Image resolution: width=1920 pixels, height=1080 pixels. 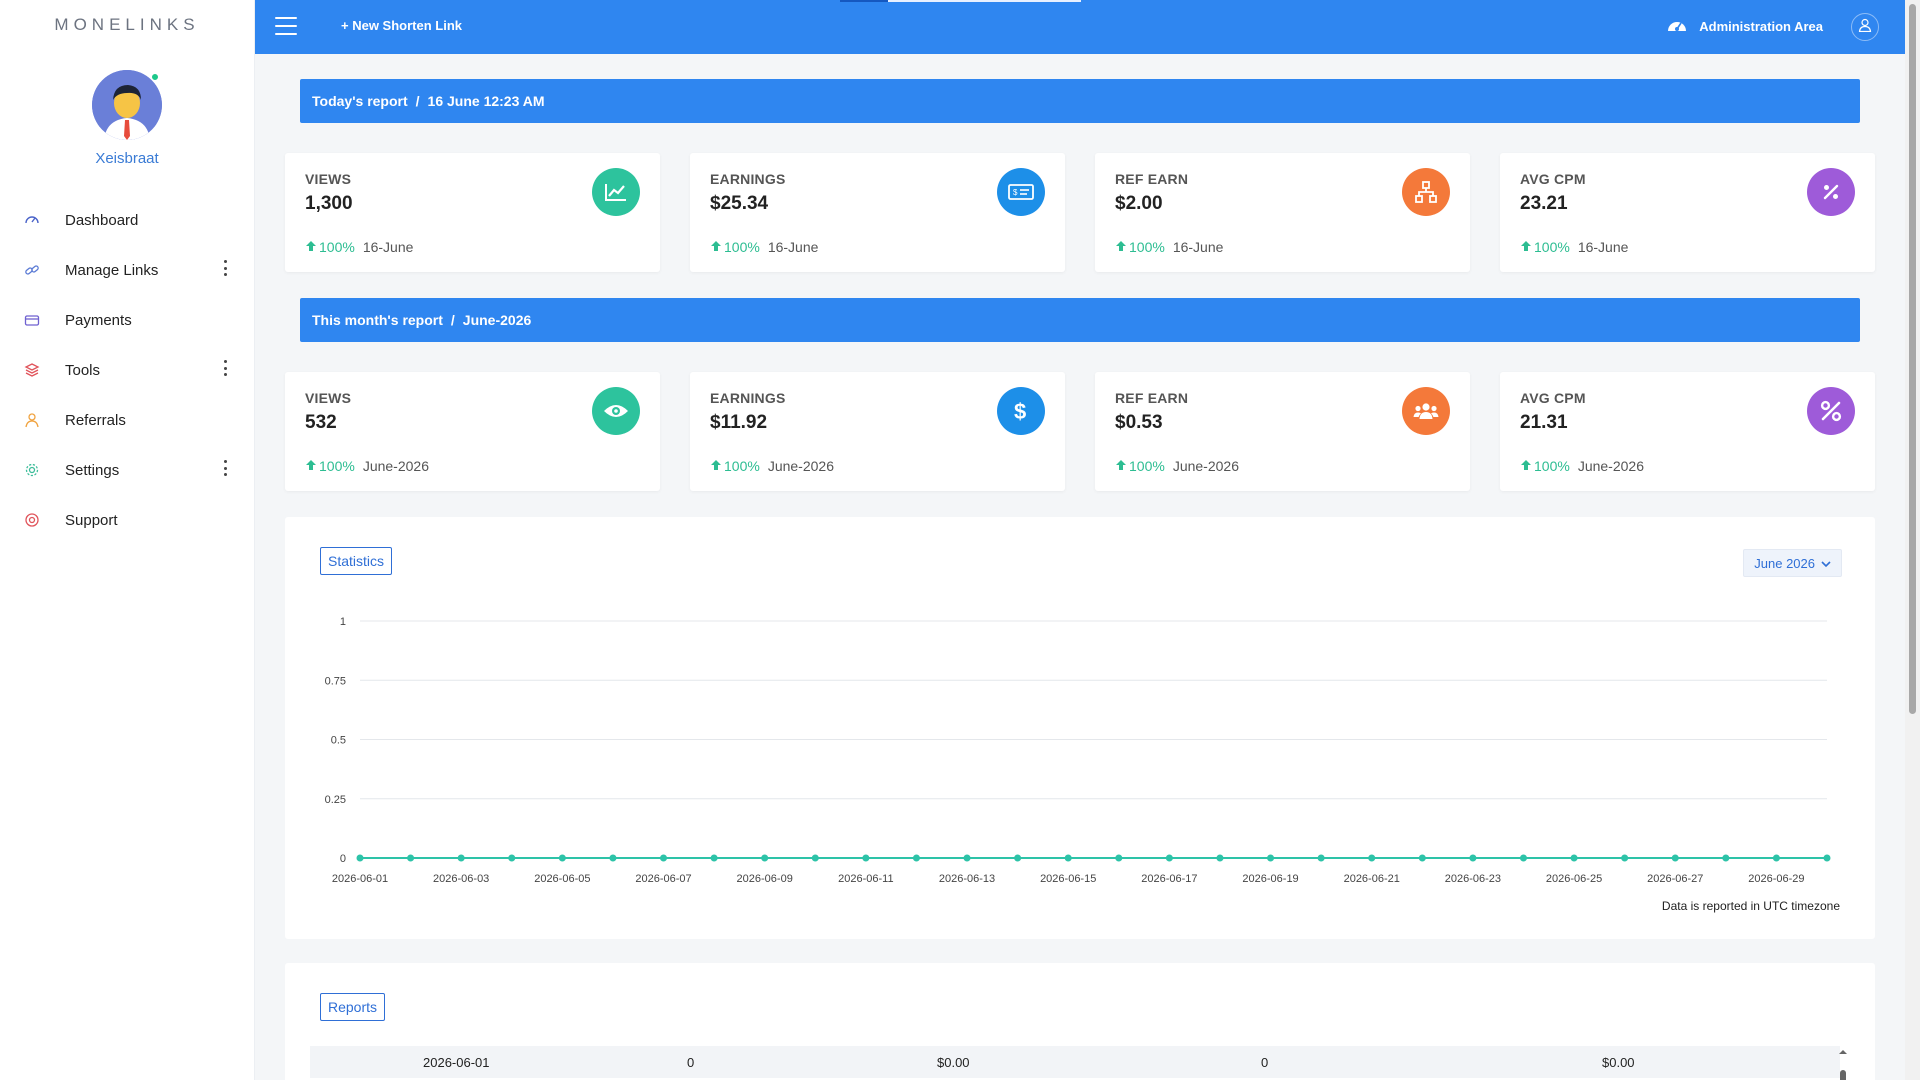 I want to click on report-earnings-cell: $0.00, so click(x=953, y=1062).